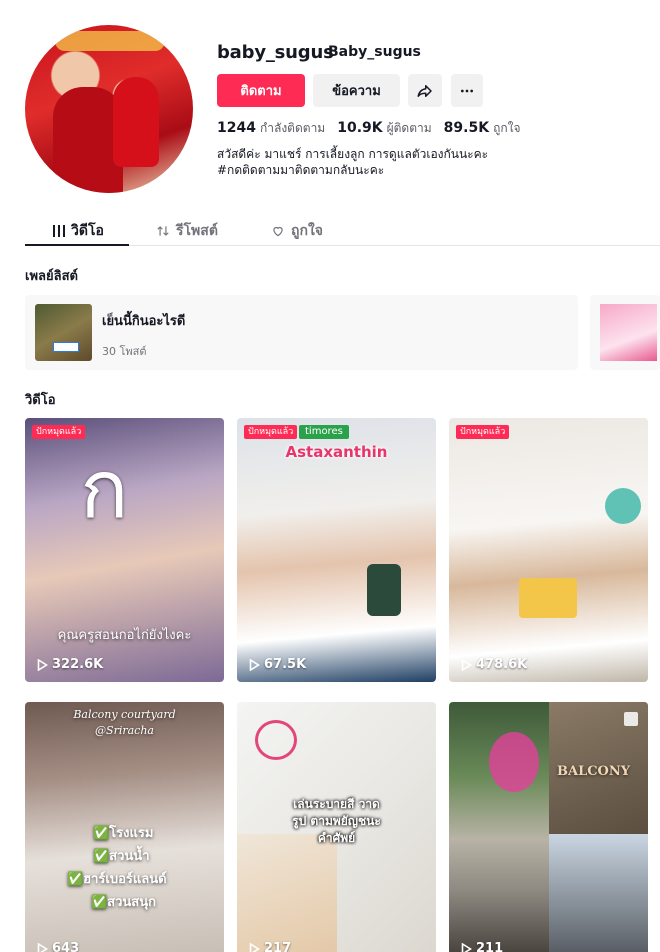  I want to click on tab-active-indicator, so click(77, 245).